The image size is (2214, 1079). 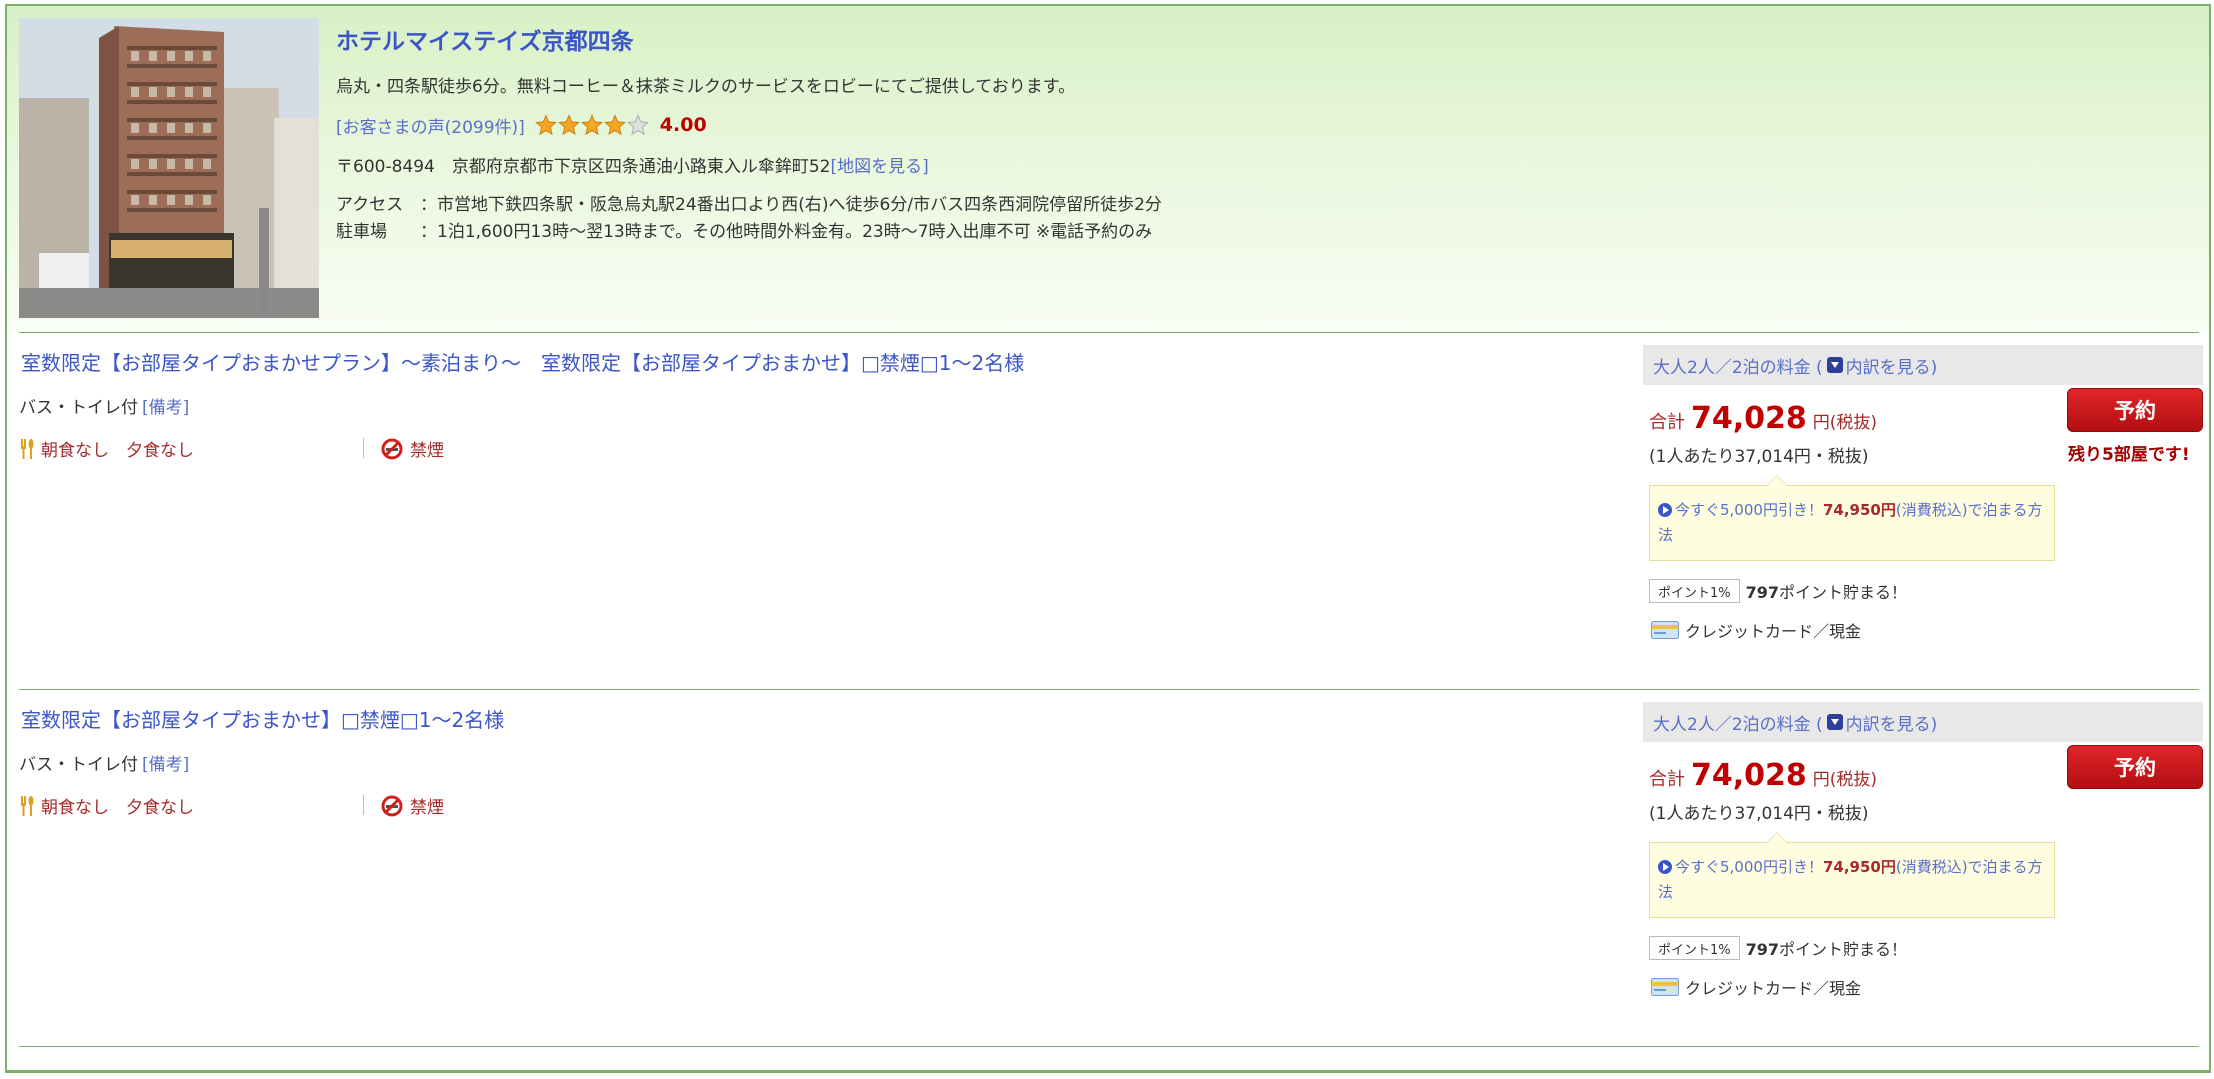 What do you see at coordinates (370, 205) in the screenshot?
I see `access-label: アクセス` at bounding box center [370, 205].